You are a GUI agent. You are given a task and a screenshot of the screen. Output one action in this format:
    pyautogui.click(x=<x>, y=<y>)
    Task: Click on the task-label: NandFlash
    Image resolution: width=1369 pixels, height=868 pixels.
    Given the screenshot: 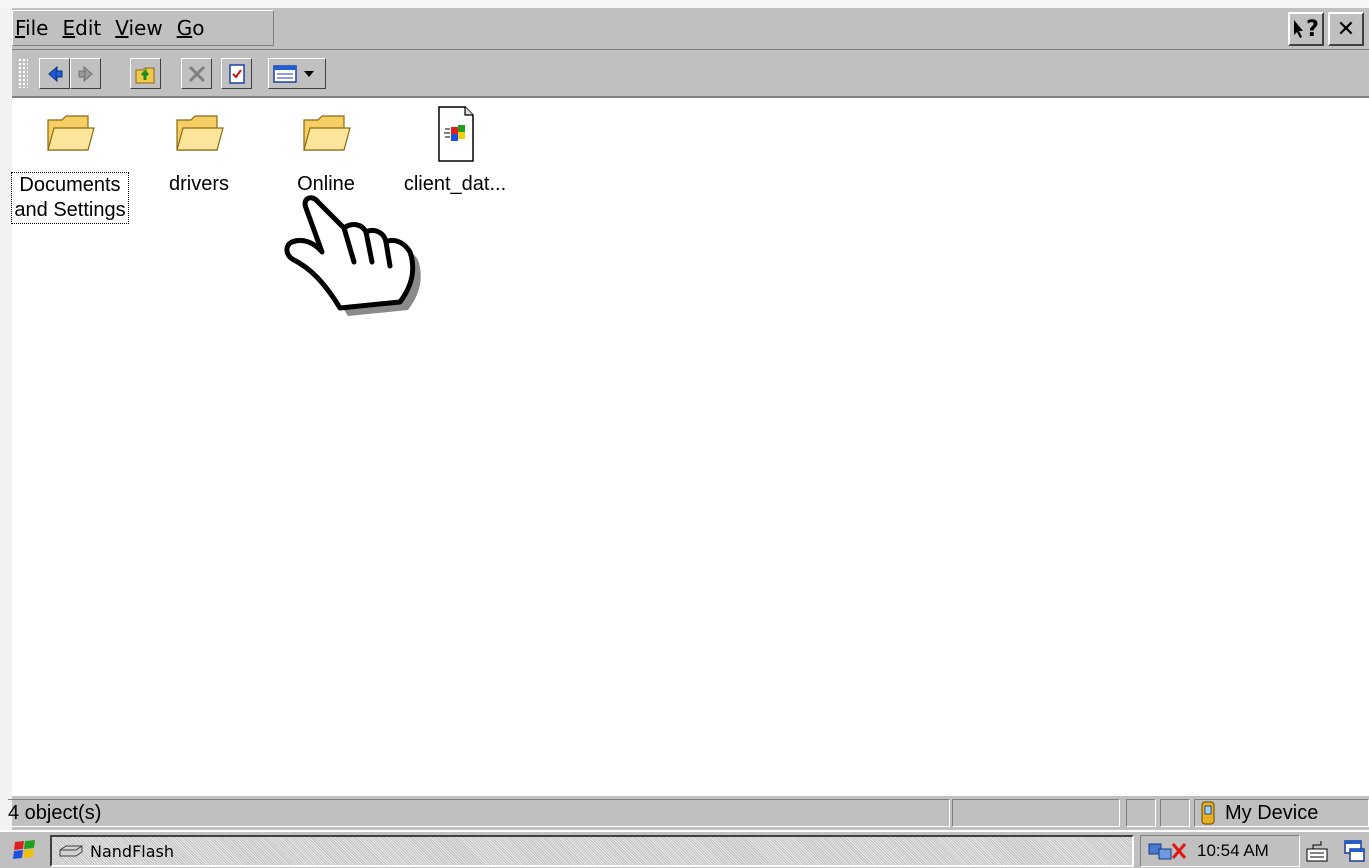 What is the action you would take?
    pyautogui.click(x=132, y=851)
    